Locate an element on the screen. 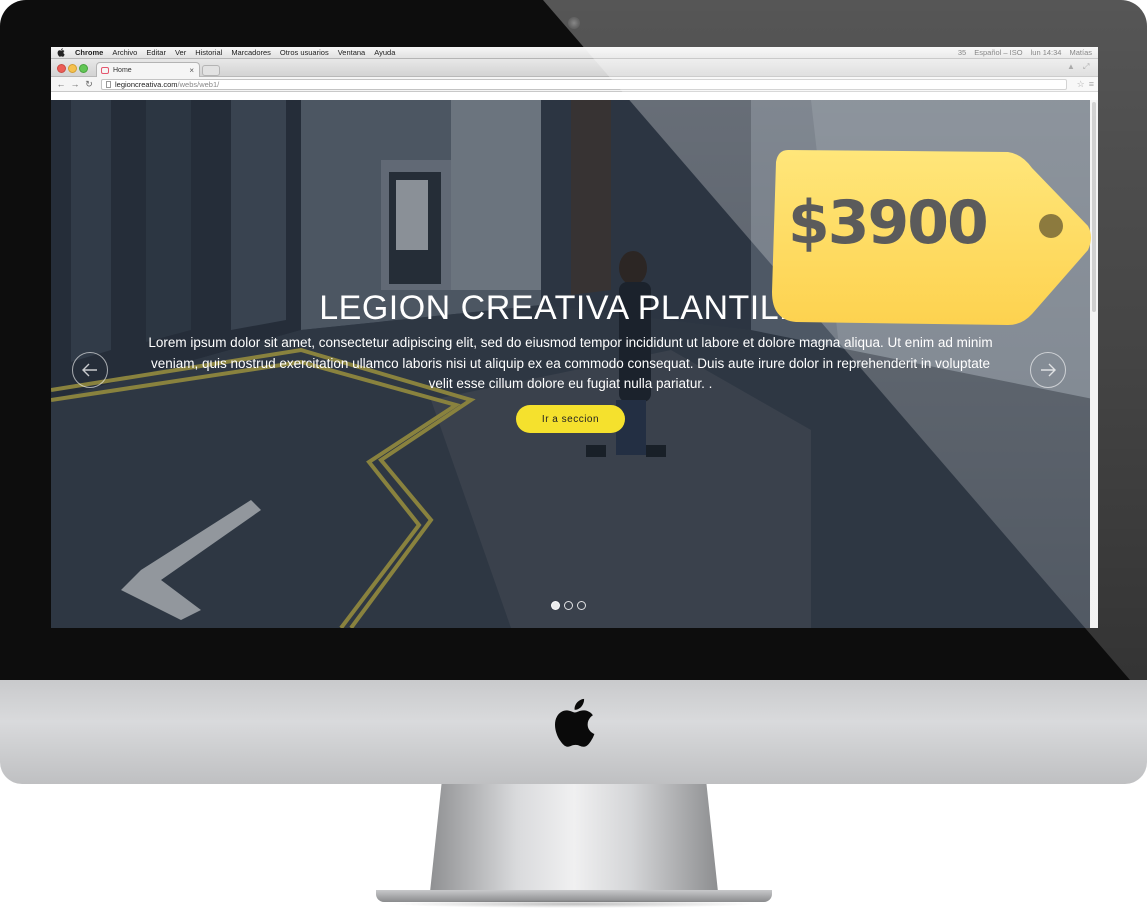 The image size is (1147, 909). fullscreen-icon: ⤢ is located at coordinates (1086, 67).